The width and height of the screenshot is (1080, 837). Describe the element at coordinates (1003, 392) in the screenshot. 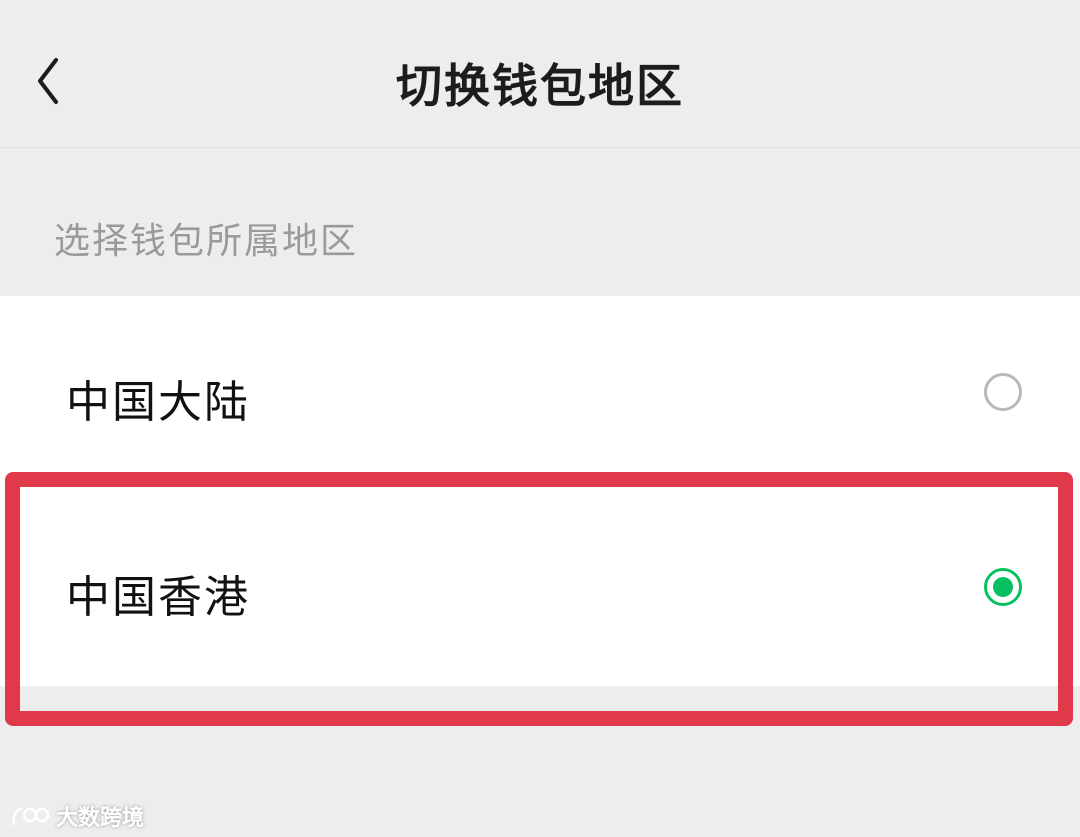

I see `radio-unchecked-icon` at that location.